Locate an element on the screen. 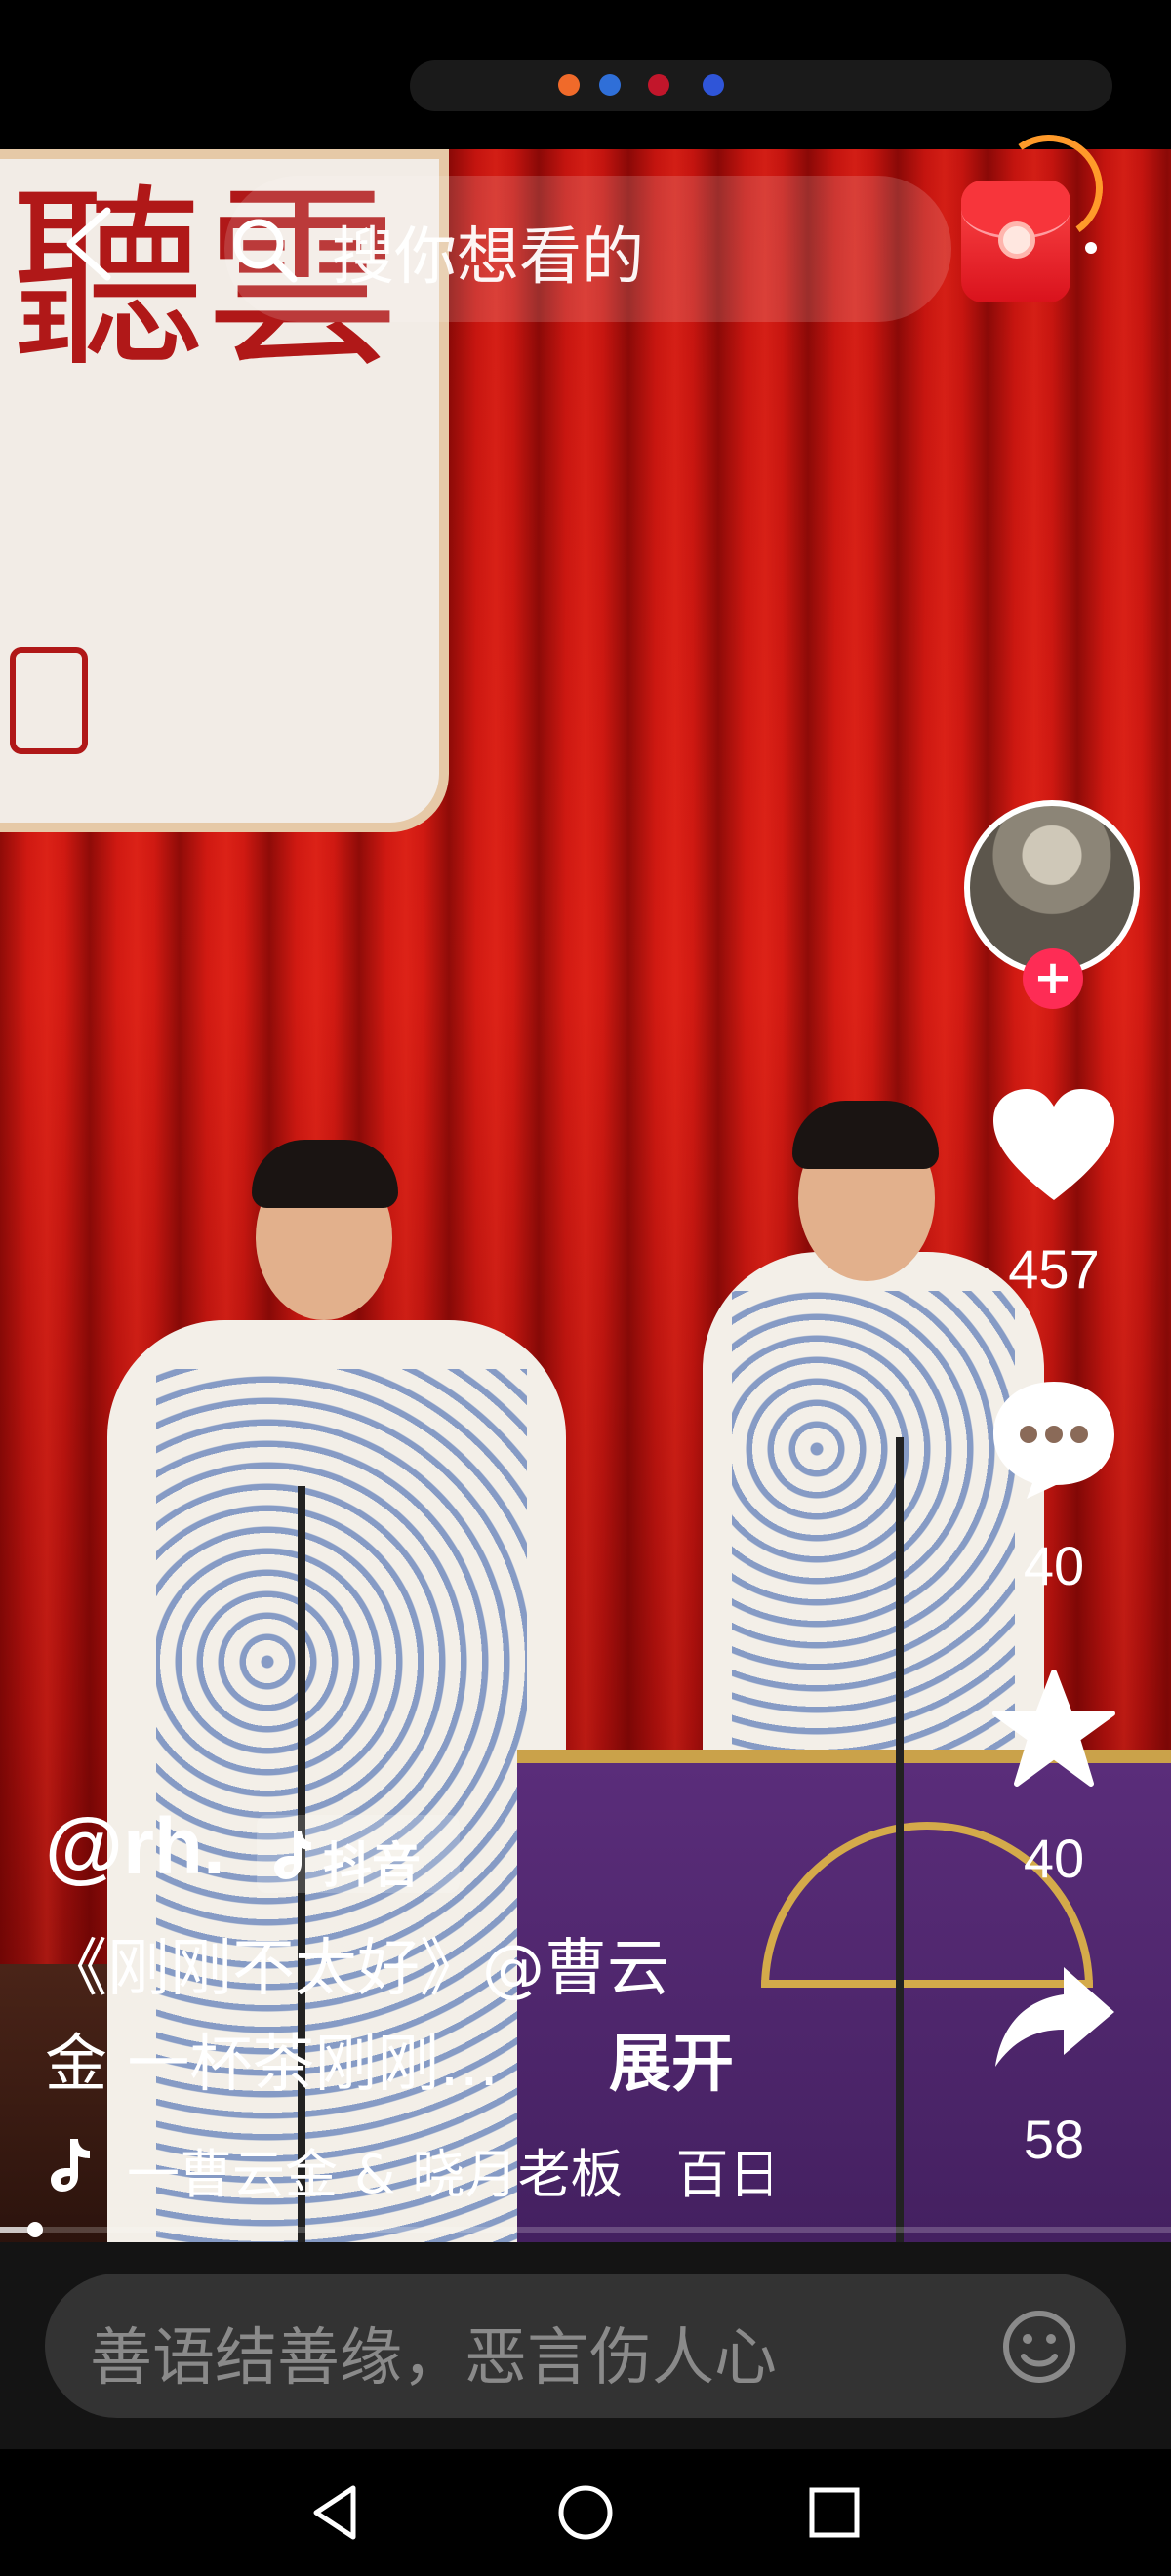 The image size is (1171, 2576). nav-back-icon is located at coordinates (337, 2512).